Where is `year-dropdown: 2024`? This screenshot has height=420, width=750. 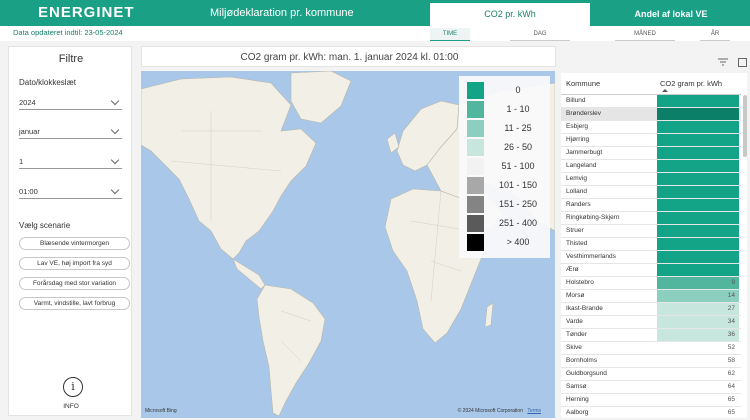 year-dropdown: 2024 is located at coordinates (70, 102).